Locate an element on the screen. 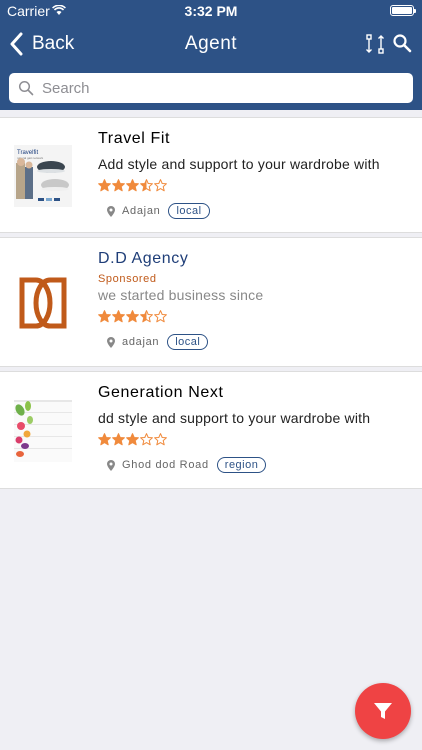 This screenshot has width=422, height=750. agent-location: adajan is located at coordinates (141, 342).